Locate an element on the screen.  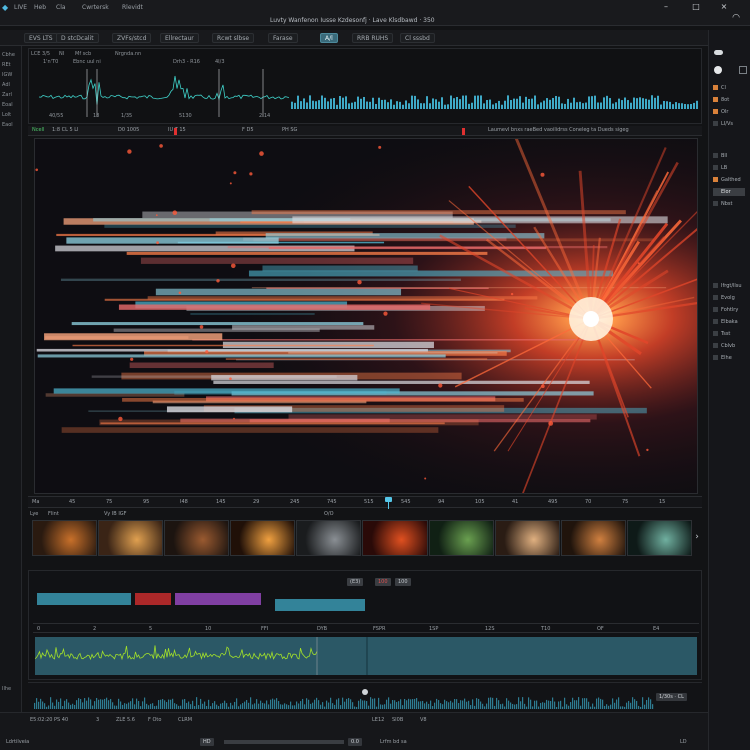
media-thumbnail: UCO is located at coordinates (263, 538).